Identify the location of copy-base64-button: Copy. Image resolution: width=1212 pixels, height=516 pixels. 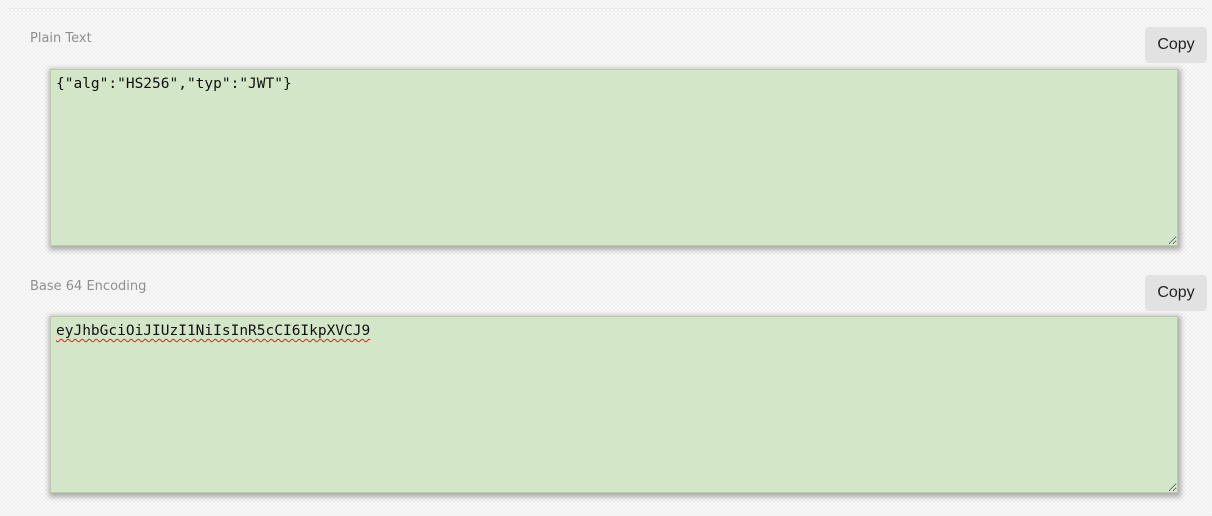
(1176, 293).